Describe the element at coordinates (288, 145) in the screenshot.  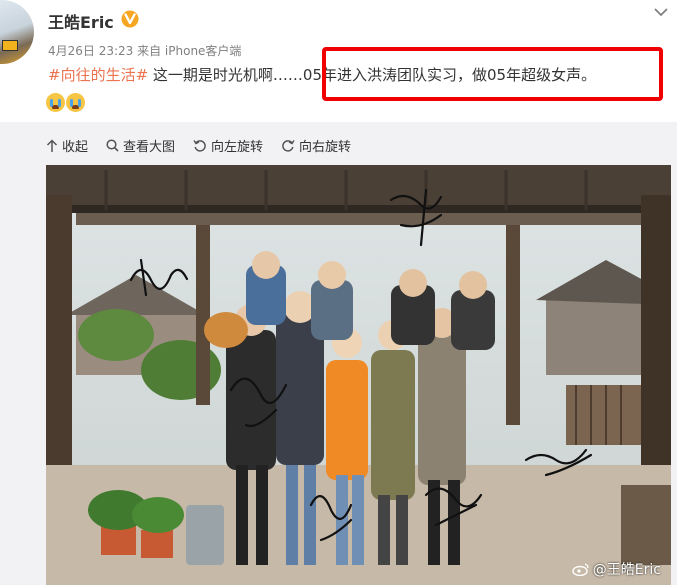
I see `rotate-right-icon` at that location.